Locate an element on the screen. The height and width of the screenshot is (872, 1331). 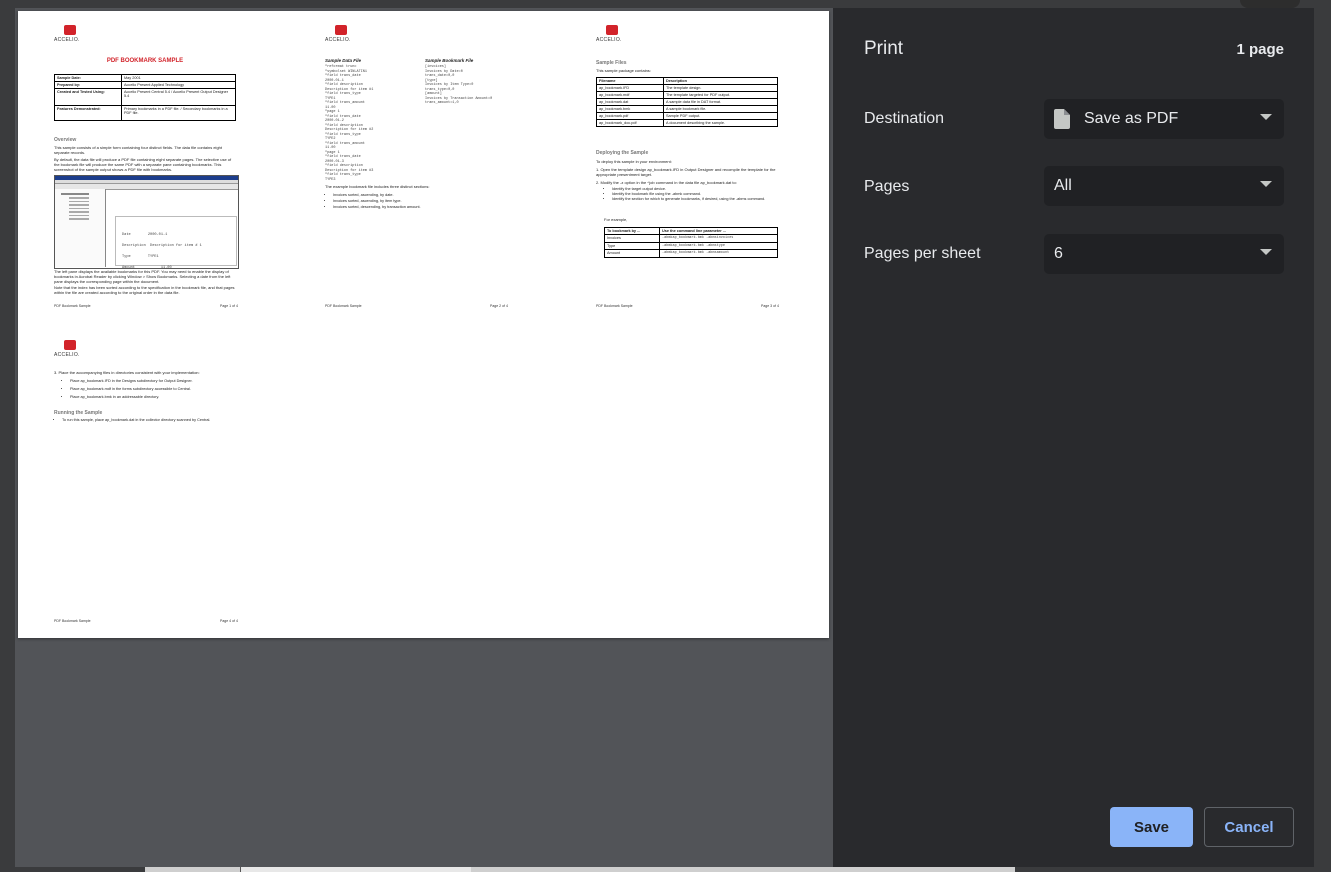
table-row: ap_bookmark.bmk A sample bookmark file. is located at coordinates (687, 109).